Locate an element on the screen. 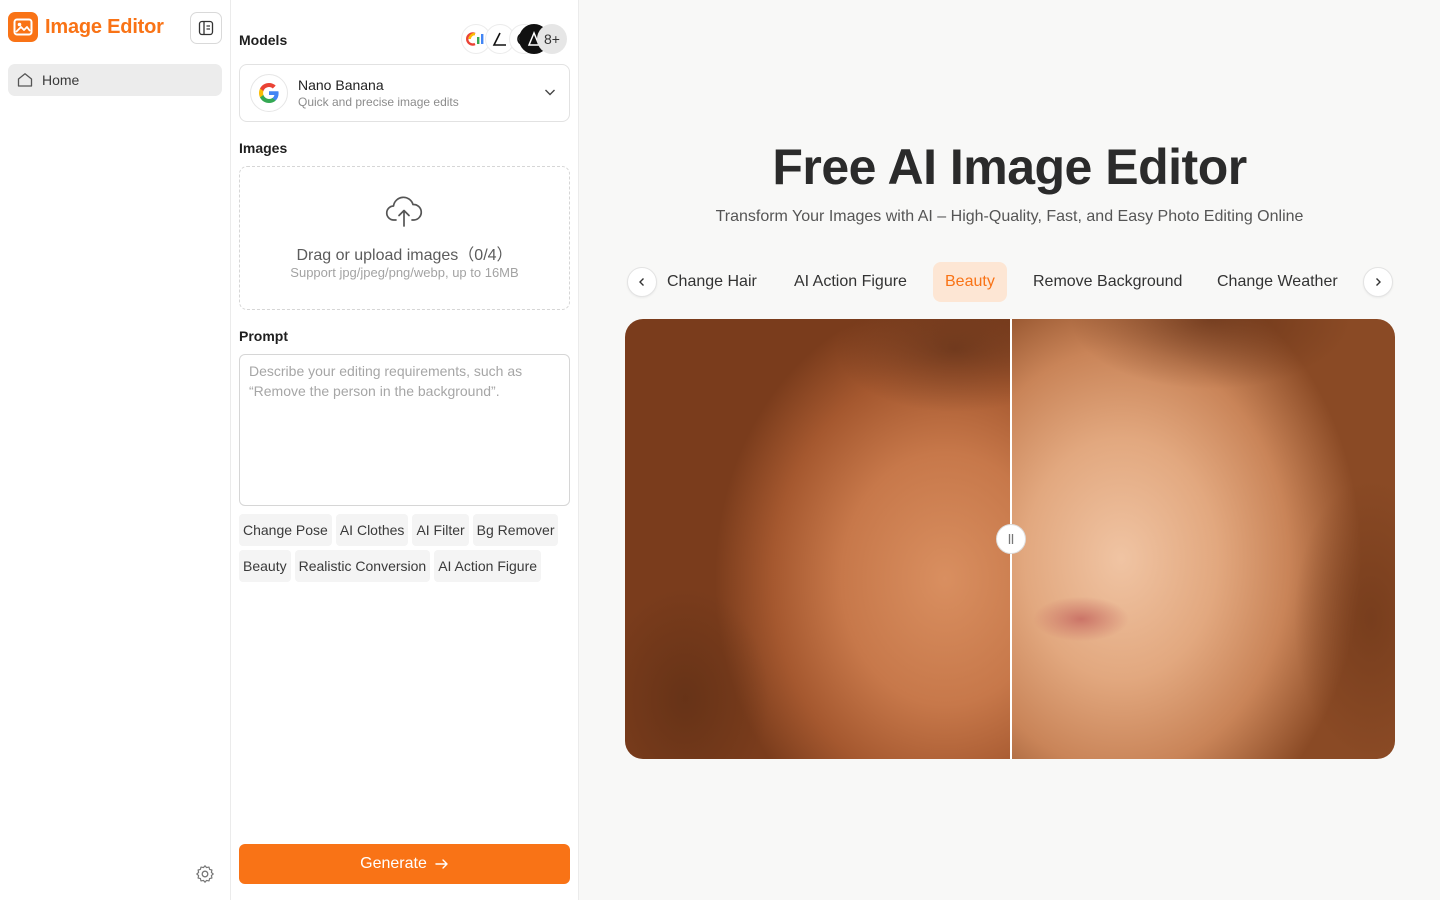 This screenshot has height=900, width=1440. chip-beauty: Beauty is located at coordinates (265, 566).